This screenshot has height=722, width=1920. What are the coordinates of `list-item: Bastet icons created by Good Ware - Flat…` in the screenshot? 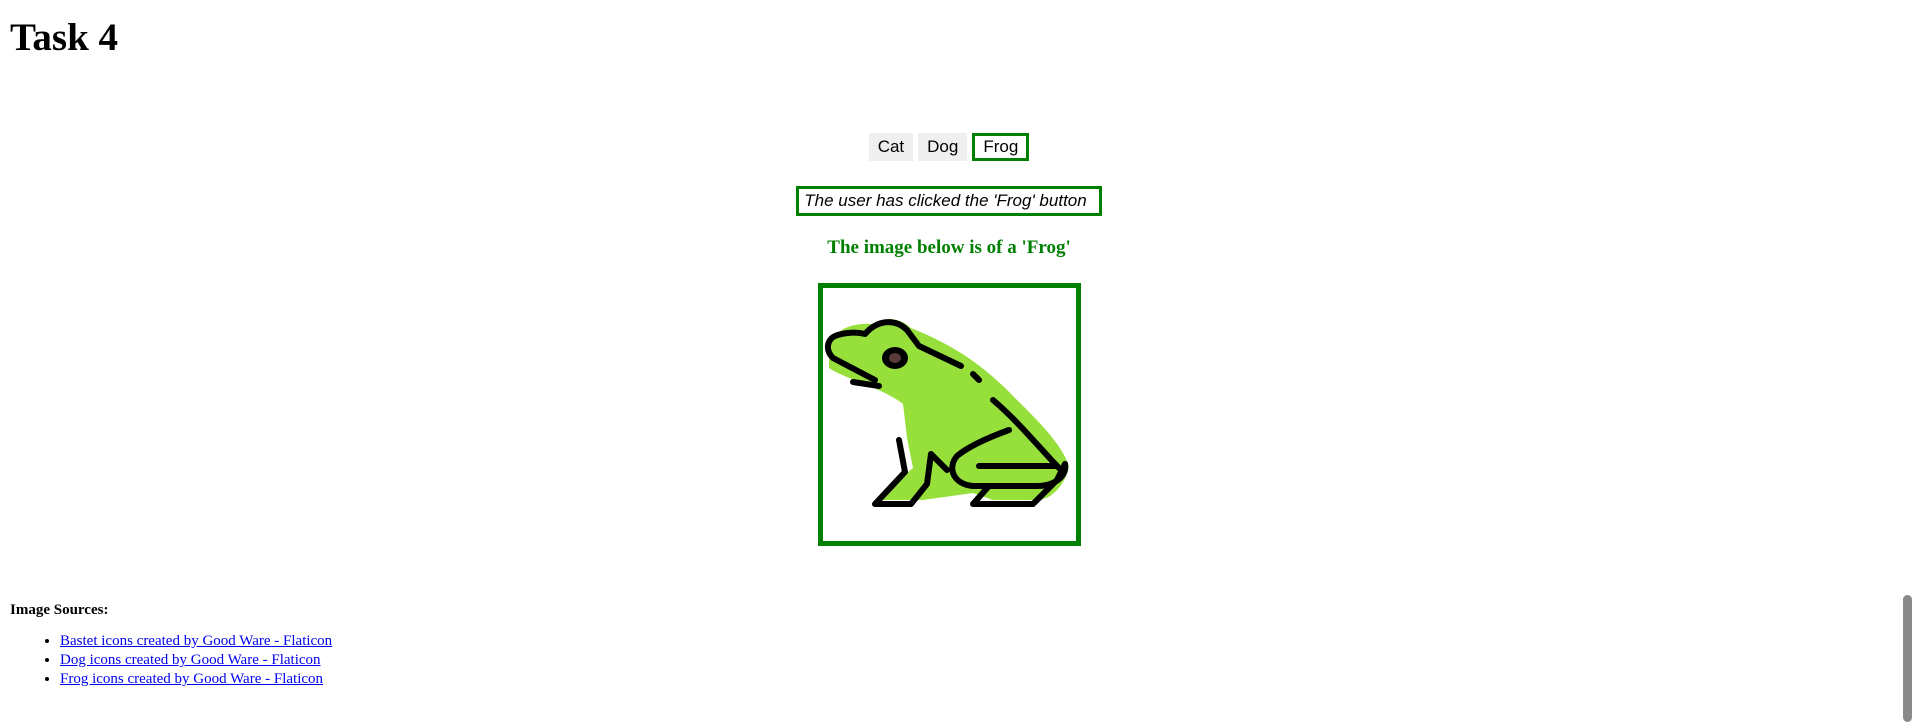 It's located at (196, 641).